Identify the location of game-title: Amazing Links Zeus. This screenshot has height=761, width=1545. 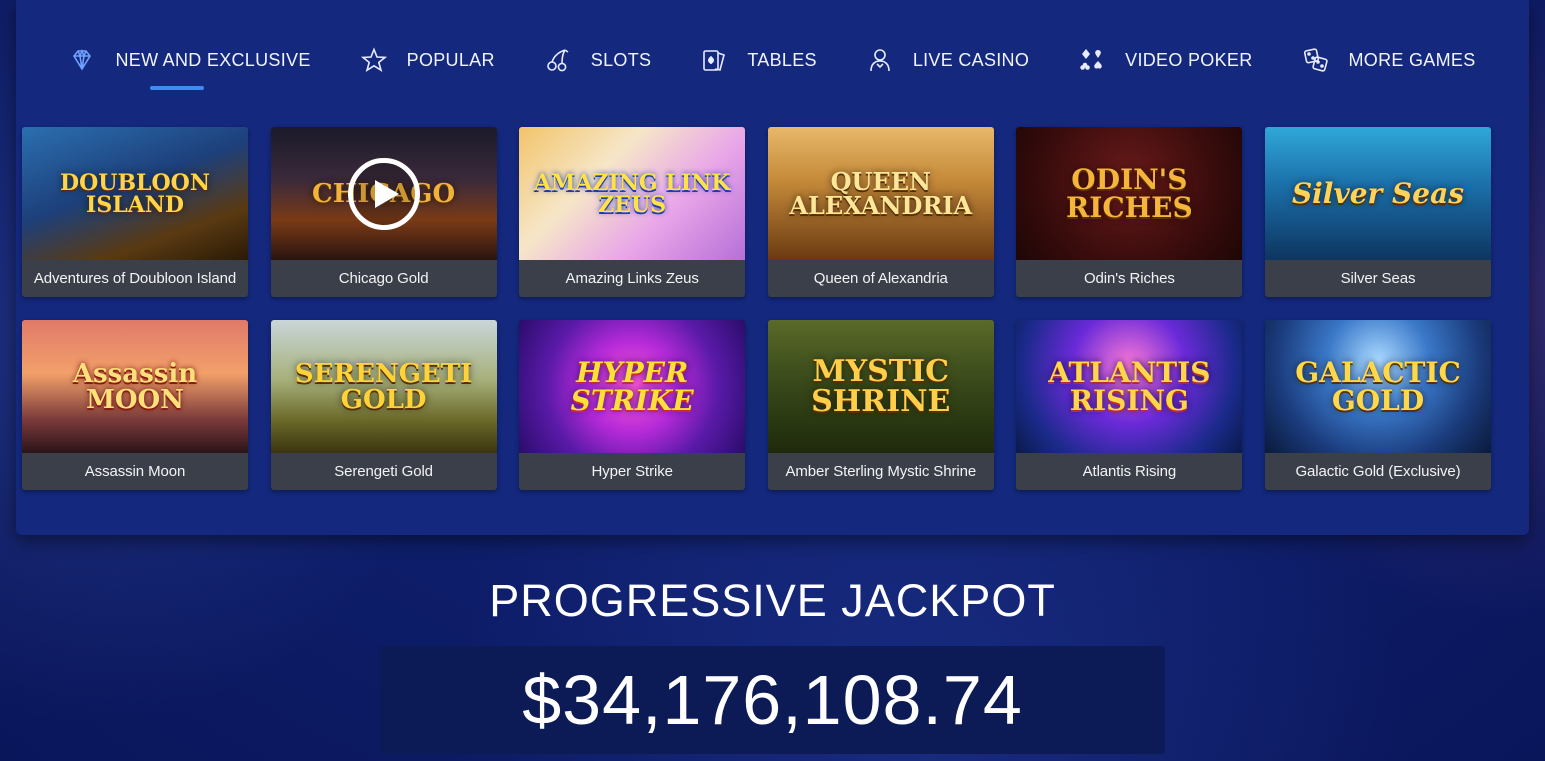
(632, 278).